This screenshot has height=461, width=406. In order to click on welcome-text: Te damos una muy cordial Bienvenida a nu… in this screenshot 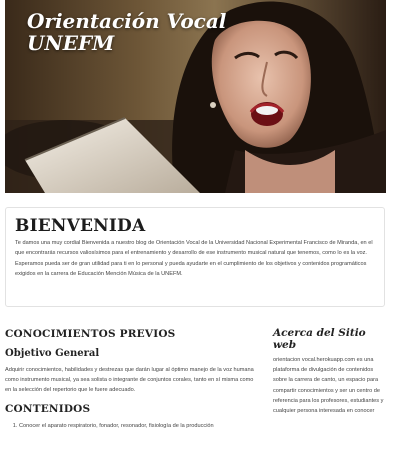, I will do `click(194, 259)`.